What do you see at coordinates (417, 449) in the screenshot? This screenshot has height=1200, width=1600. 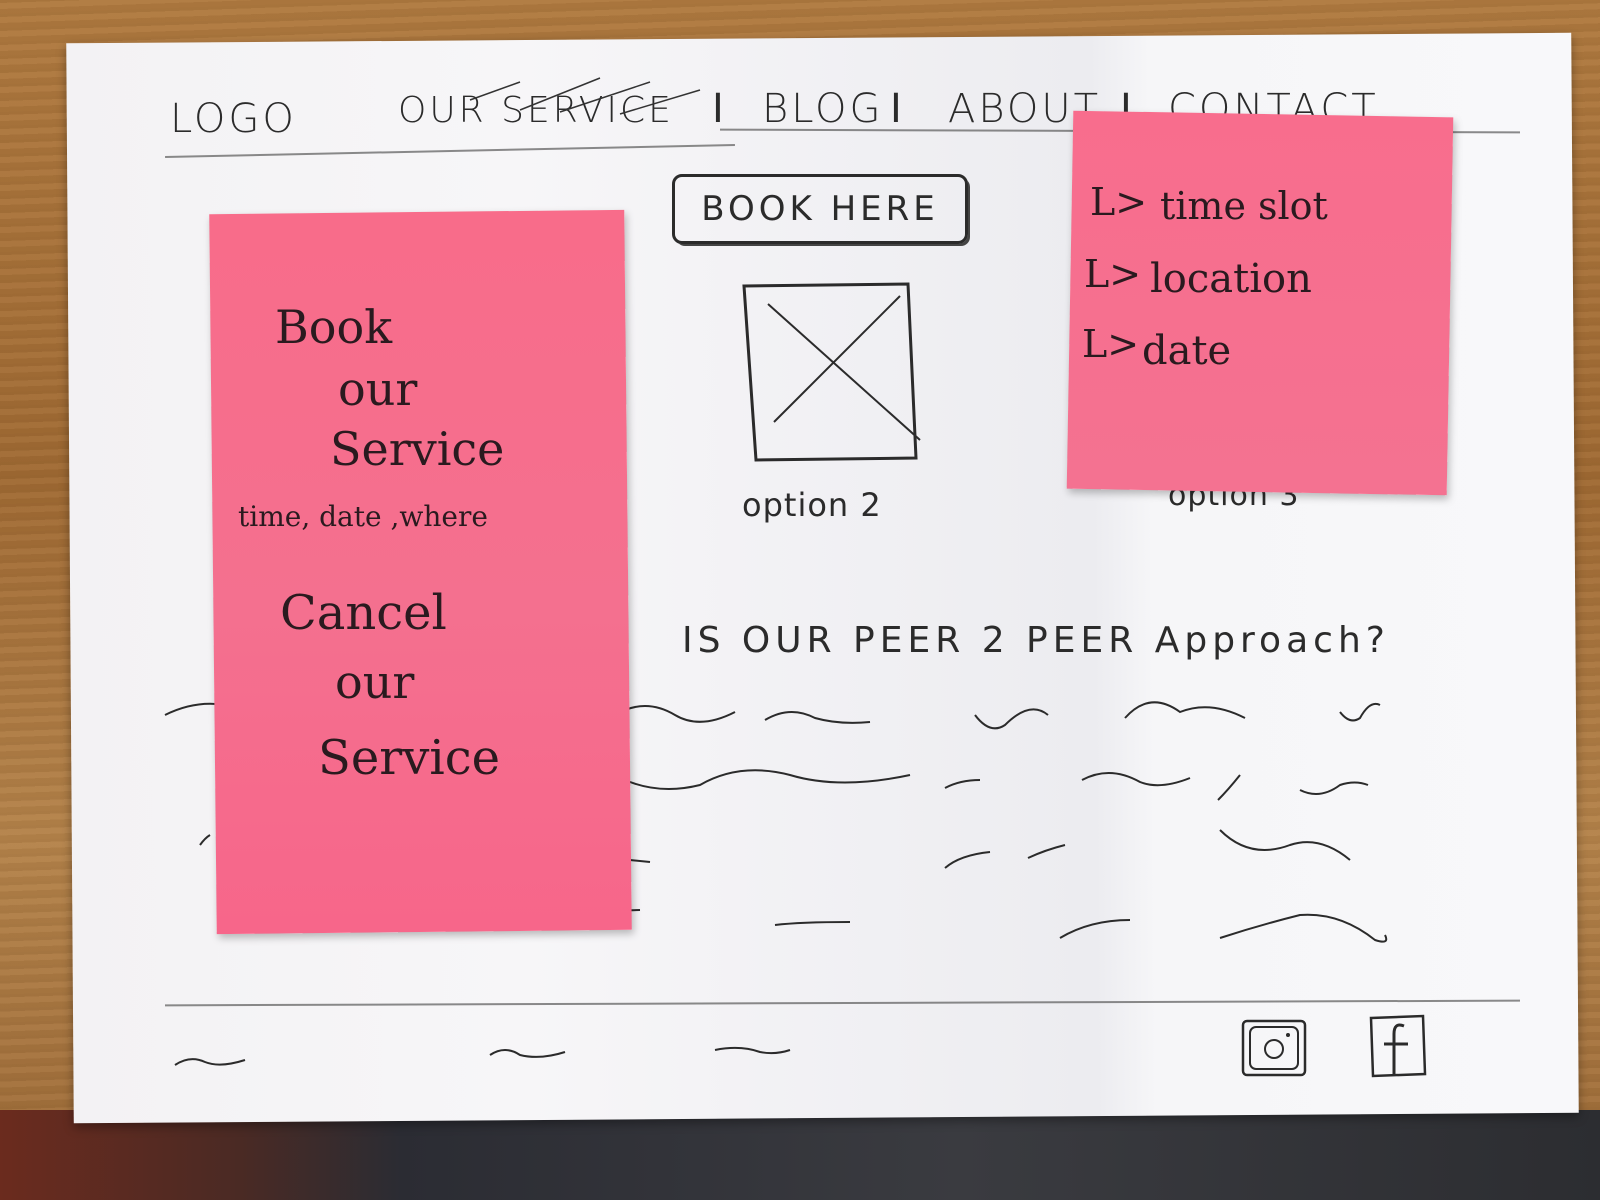 I see `sticky-left-line3: Service` at bounding box center [417, 449].